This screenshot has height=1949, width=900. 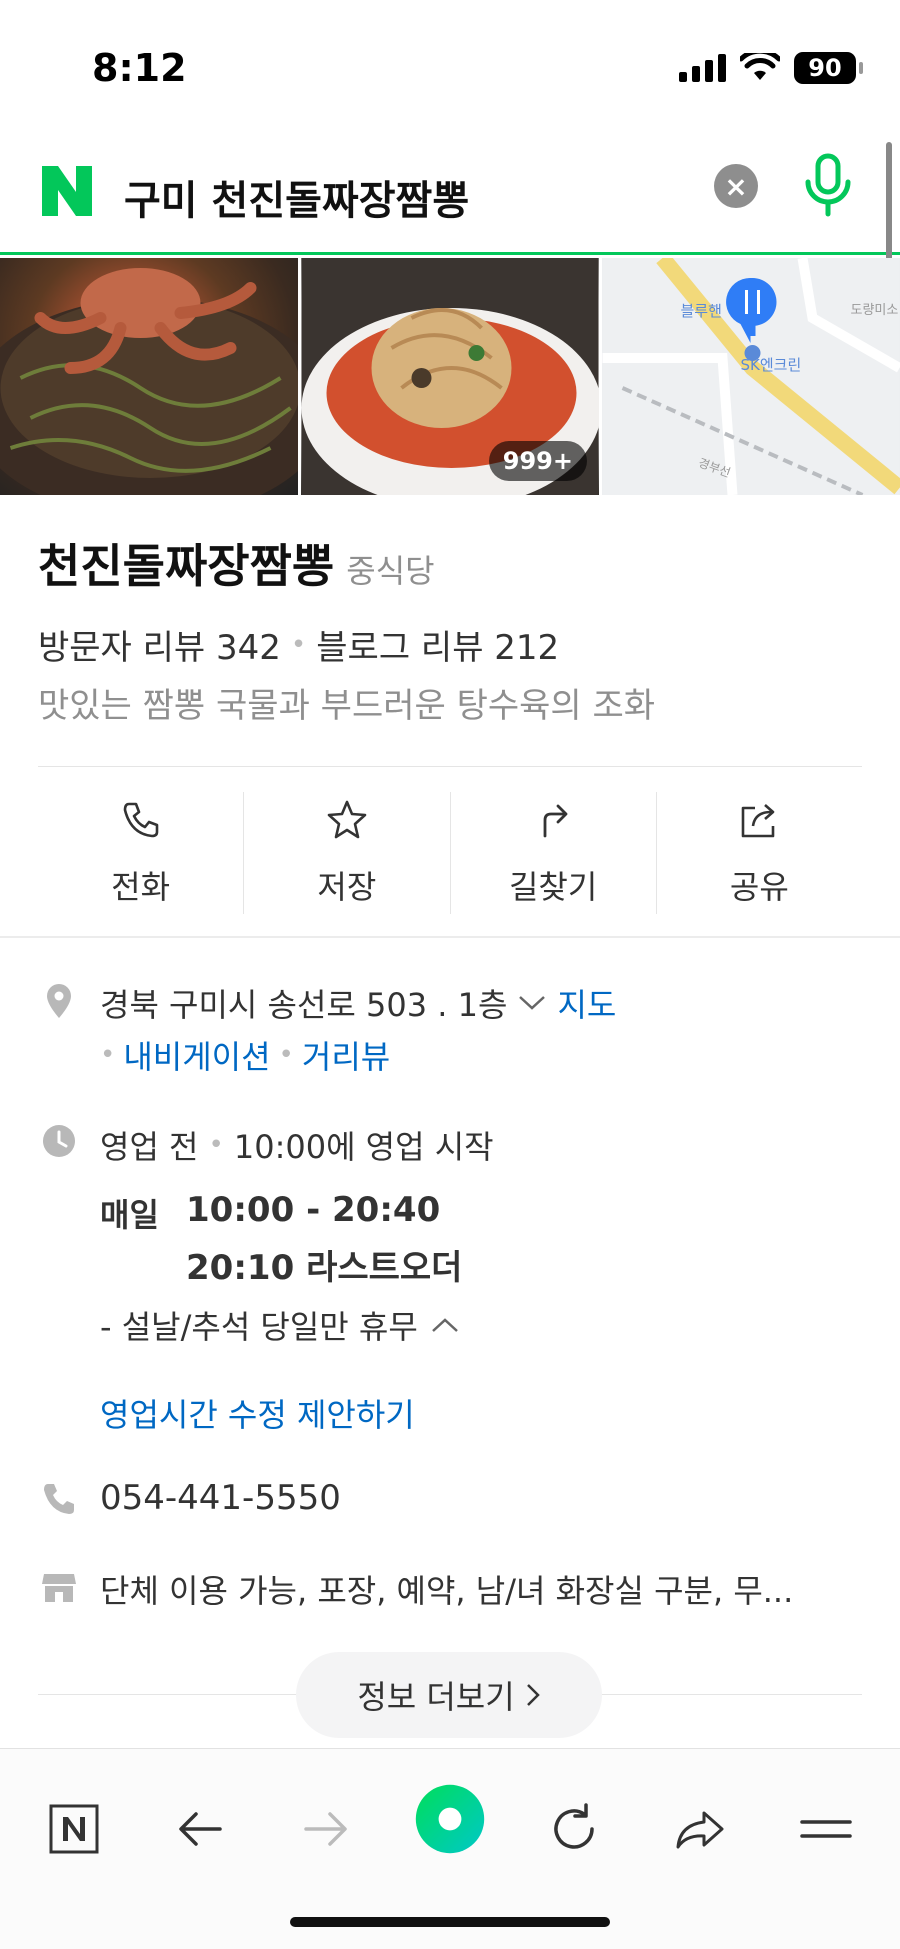 What do you see at coordinates (149, 381) in the screenshot?
I see `octopus-dish-image` at bounding box center [149, 381].